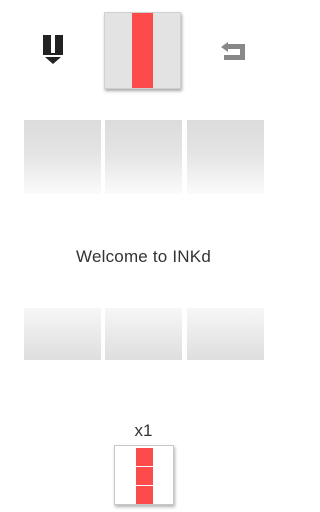 This screenshot has width=320, height=512. What do you see at coordinates (143, 256) in the screenshot?
I see `welcome-message: Welcome to INKd` at bounding box center [143, 256].